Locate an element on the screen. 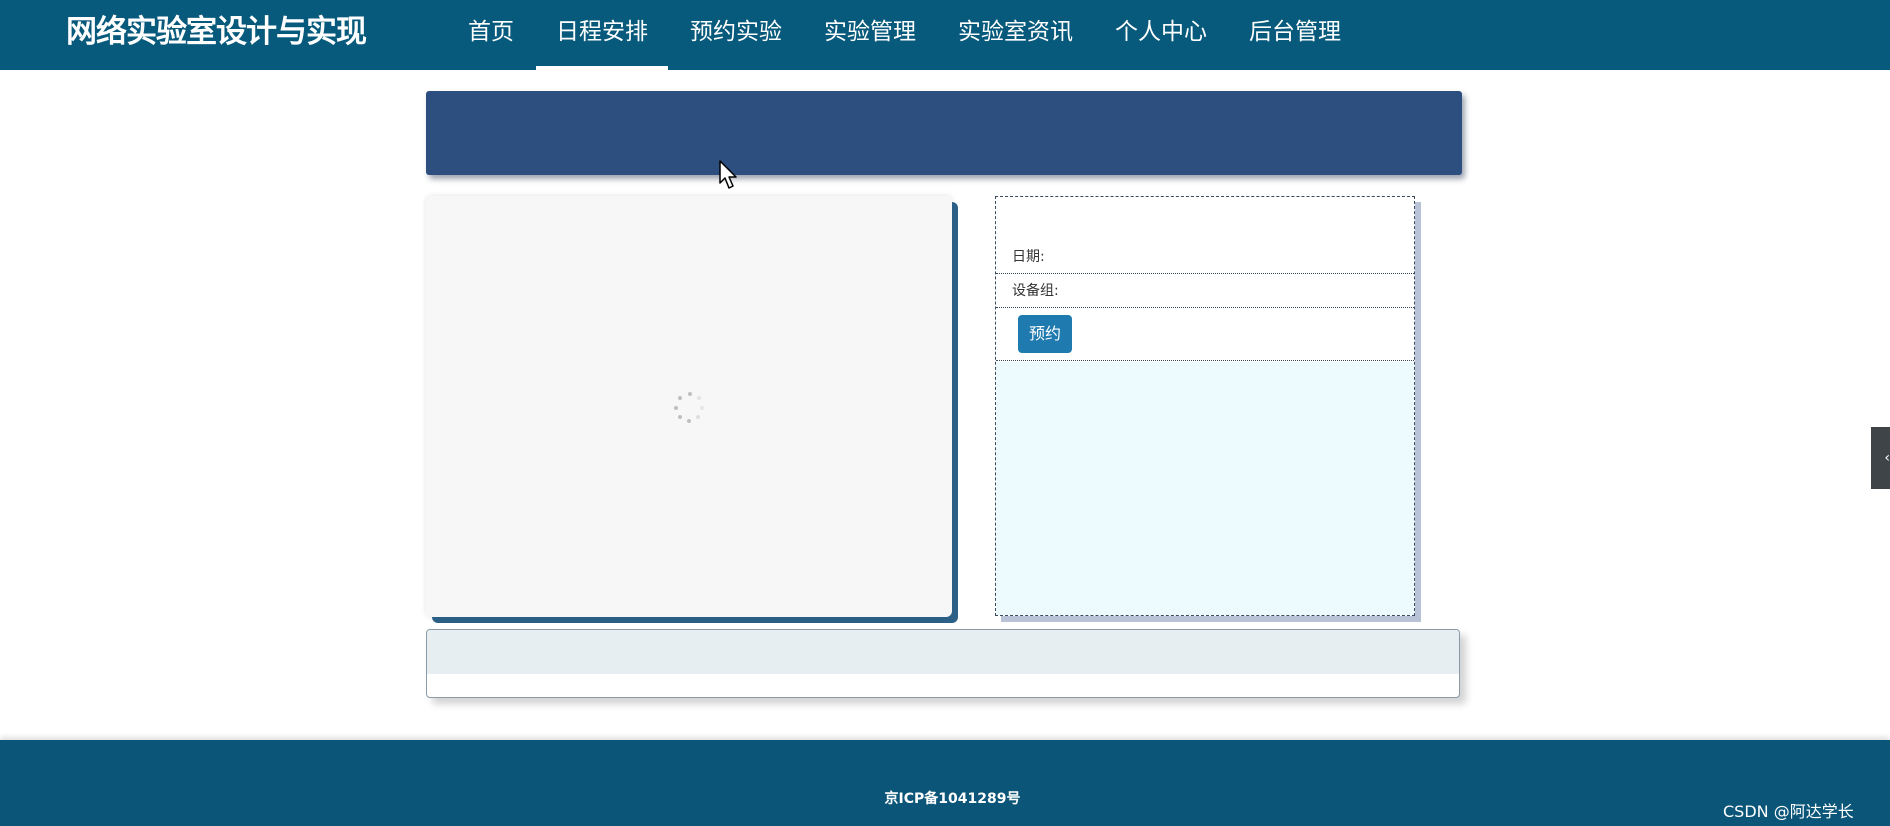 This screenshot has width=1890, height=826. main-nav: 首页 日程安排 预约实验 实验管理 实验室资讯 个人中心 后台管理 is located at coordinates (905, 35).